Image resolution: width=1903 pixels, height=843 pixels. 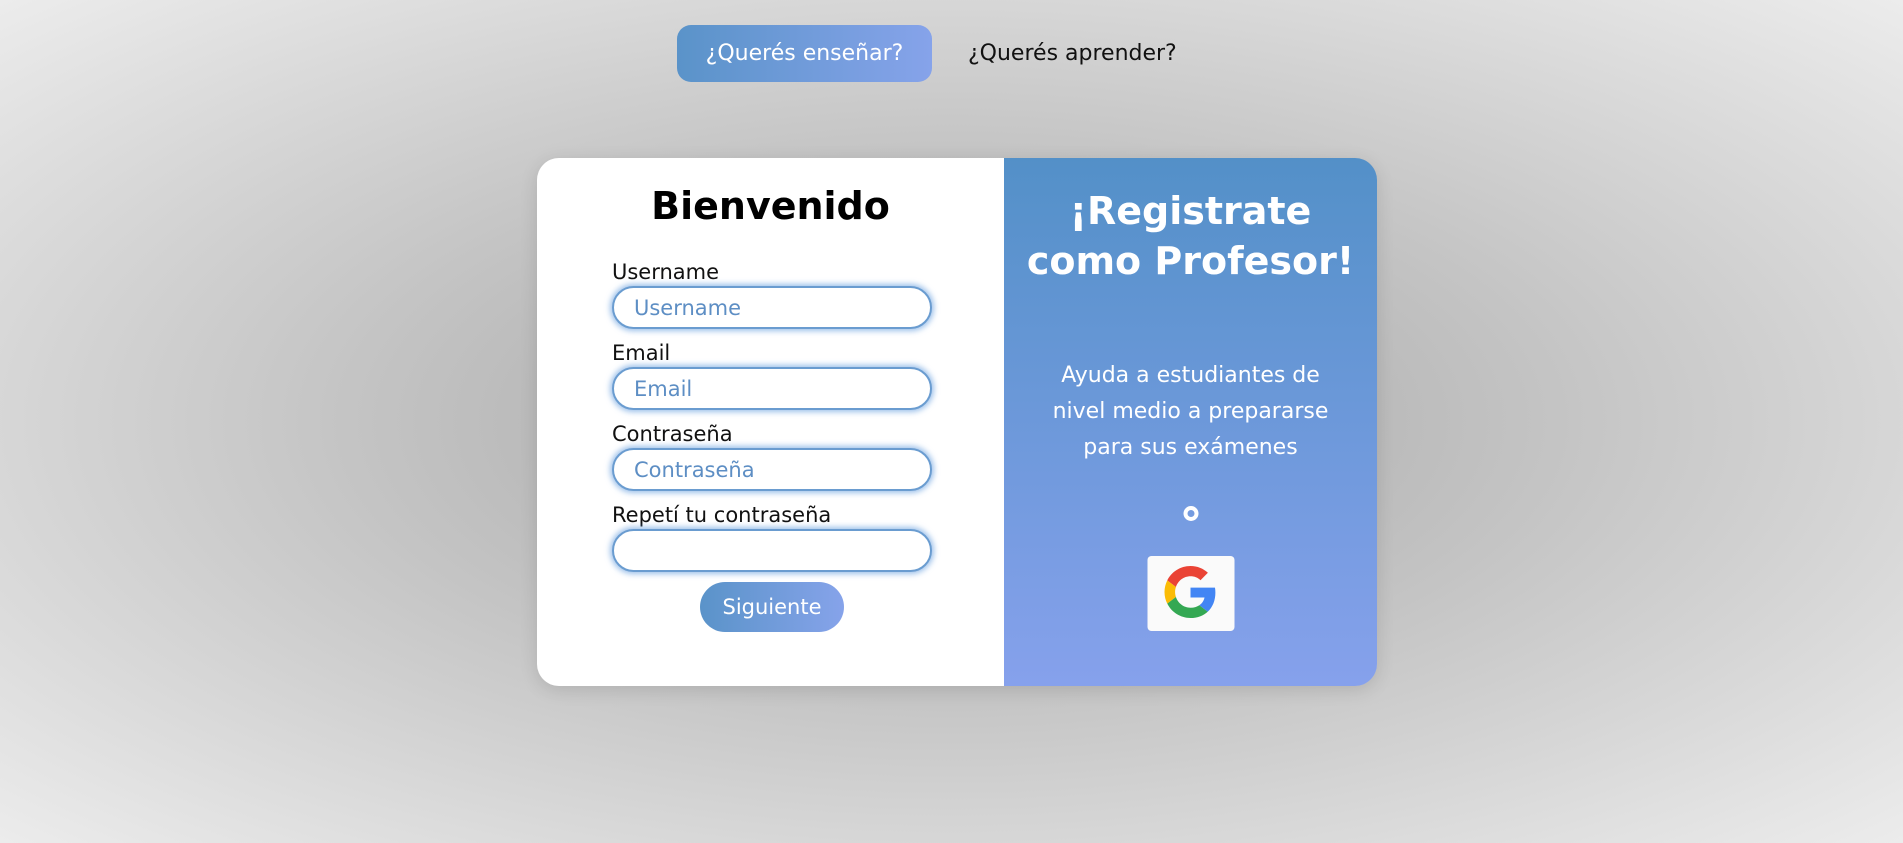 I want to click on form-title: Bienvenido, so click(x=770, y=206).